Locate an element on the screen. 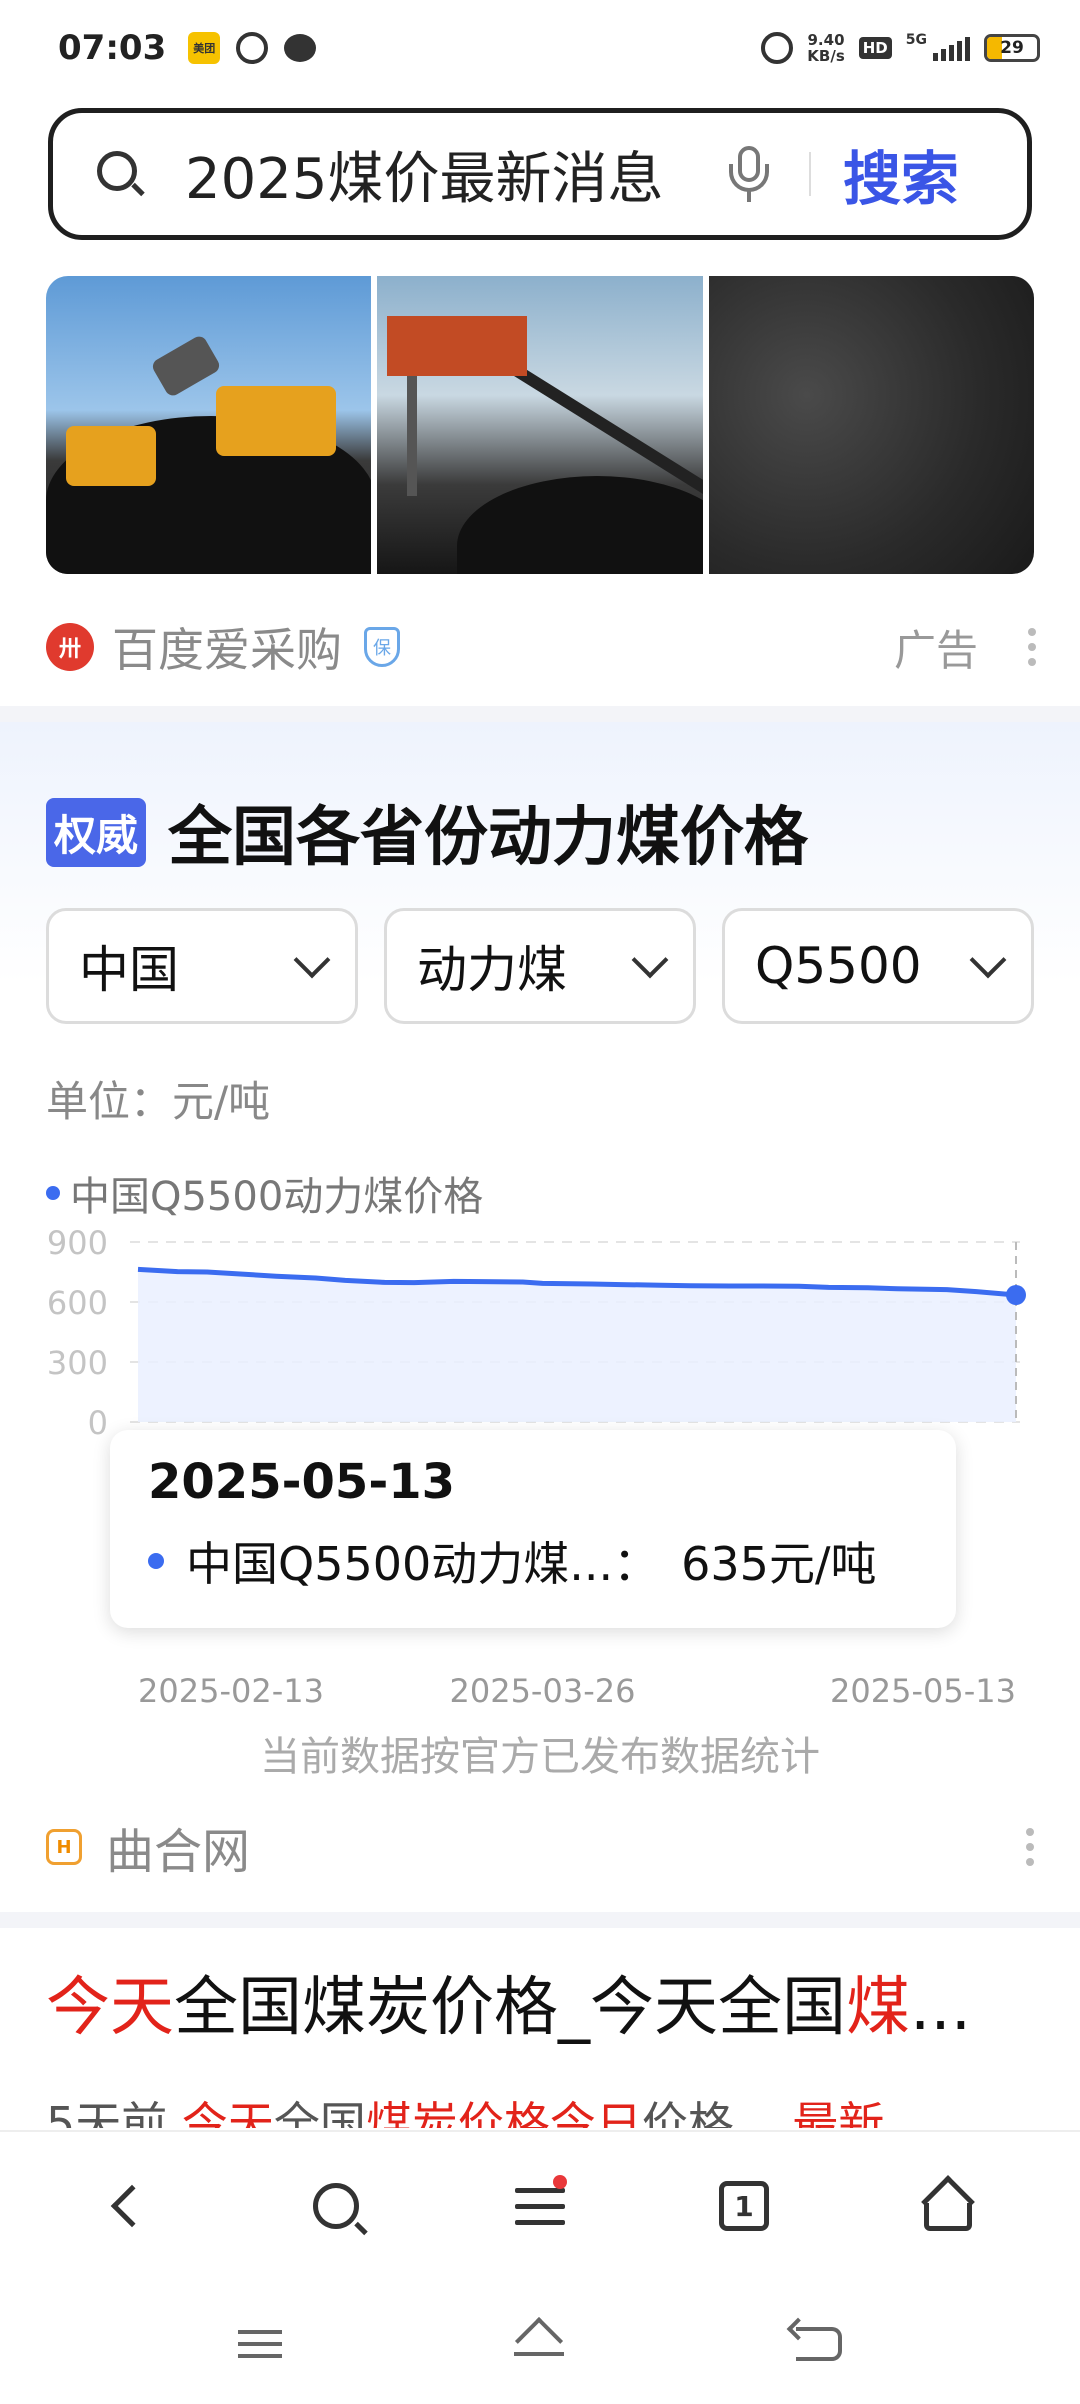 Image resolution: width=1080 pixels, height=2404 pixels. y-tick-label: 900 is located at coordinates (77, 1243).